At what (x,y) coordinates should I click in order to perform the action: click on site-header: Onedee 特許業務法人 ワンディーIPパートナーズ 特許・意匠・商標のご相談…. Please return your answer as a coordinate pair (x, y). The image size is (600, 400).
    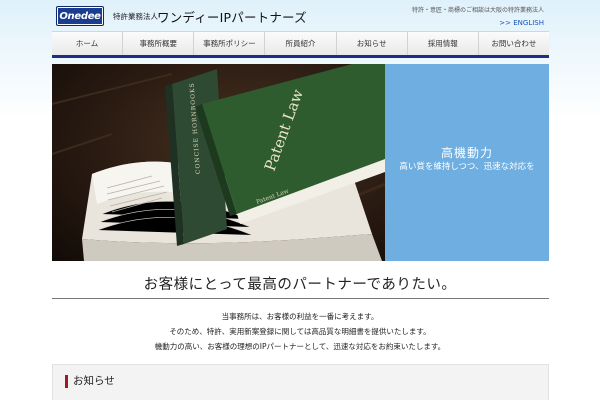
    Looking at the image, I should click on (300, 15).